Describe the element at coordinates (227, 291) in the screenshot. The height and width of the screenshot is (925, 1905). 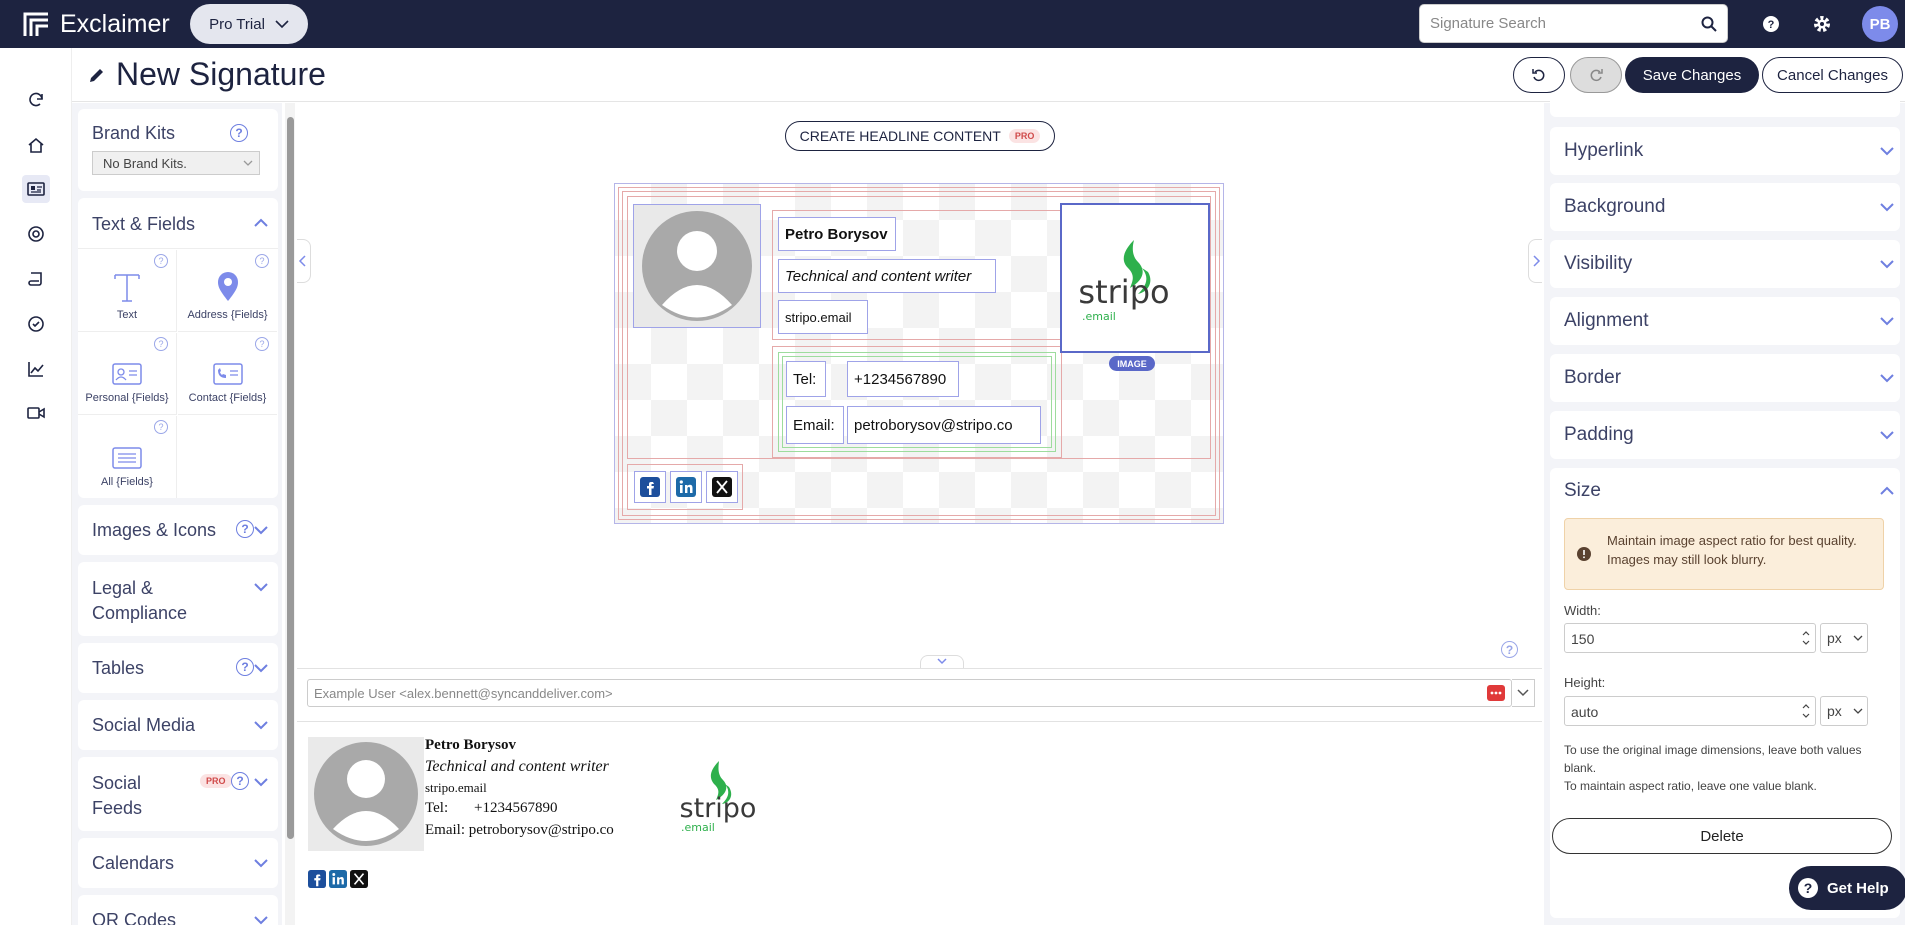
I see `address-fields-tile: ? Address {Fields}` at that location.